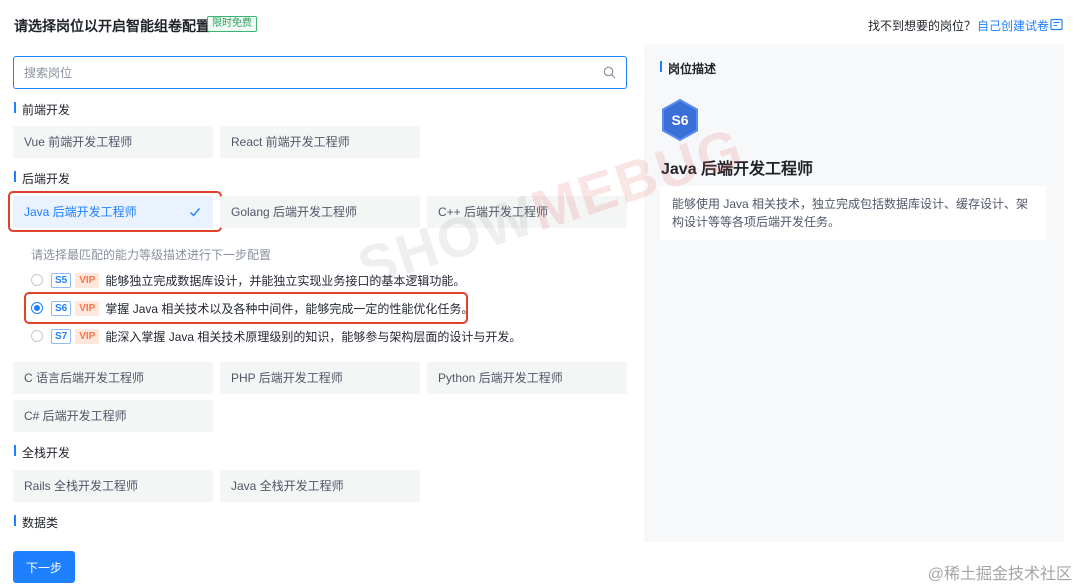 The width and height of the screenshot is (1080, 588). I want to click on free-badge: 限时免费, so click(232, 24).